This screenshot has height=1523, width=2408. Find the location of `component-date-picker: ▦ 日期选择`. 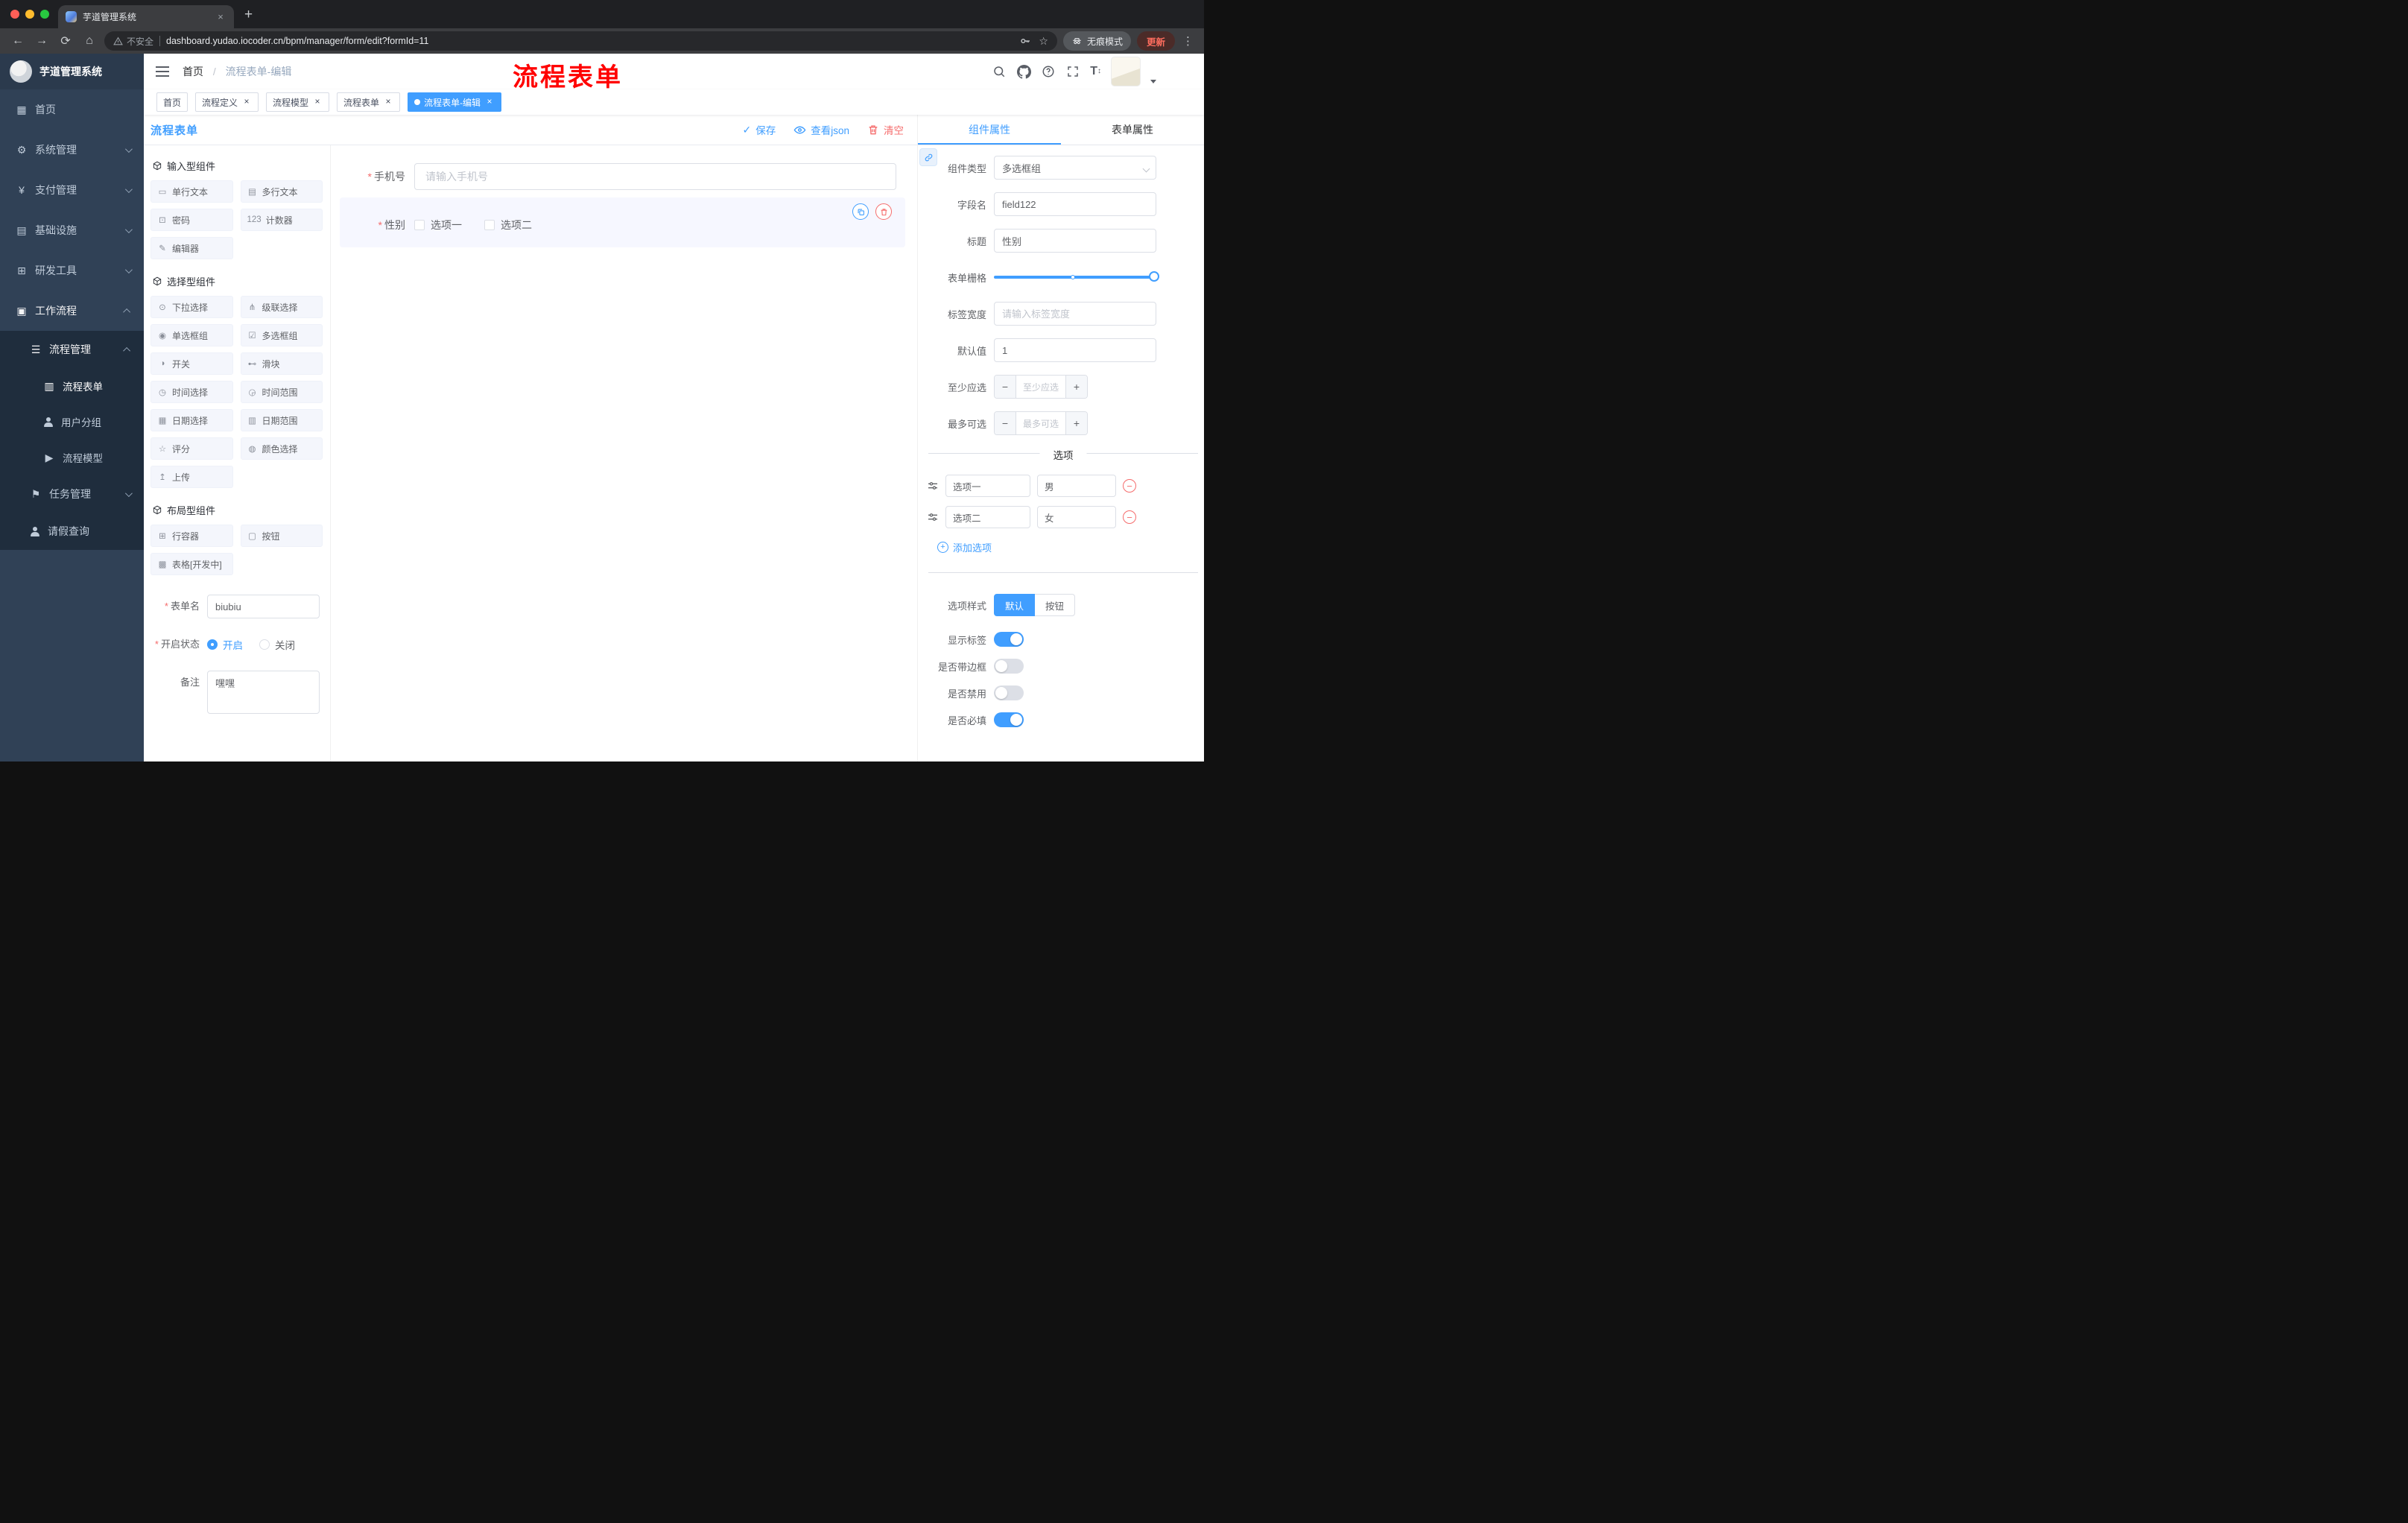

component-date-picker: ▦ 日期选择 is located at coordinates (191, 420).